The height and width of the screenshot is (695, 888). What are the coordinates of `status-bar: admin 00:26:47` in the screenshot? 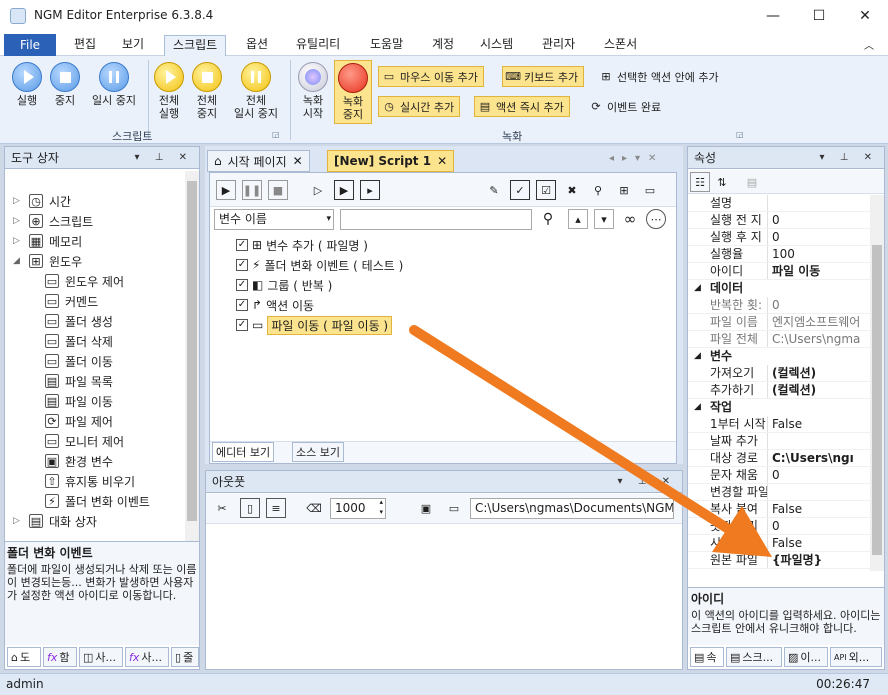 It's located at (444, 684).